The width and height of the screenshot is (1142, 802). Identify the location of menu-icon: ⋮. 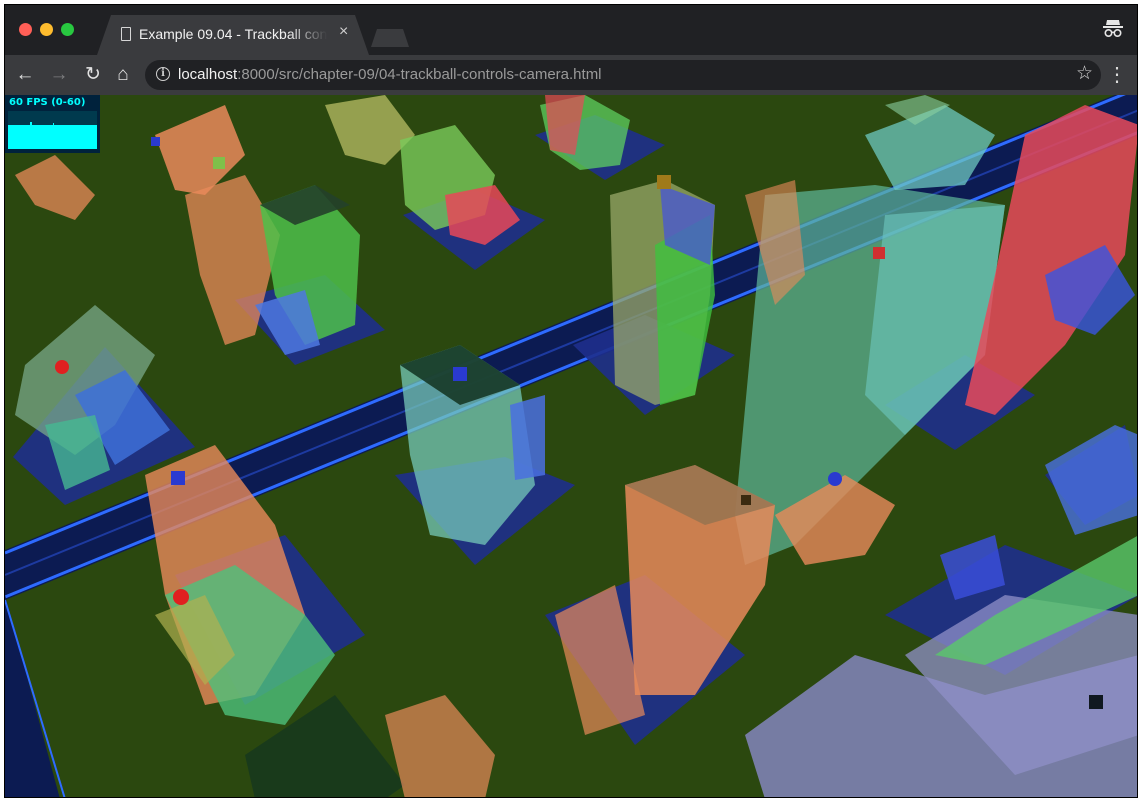
(1117, 75).